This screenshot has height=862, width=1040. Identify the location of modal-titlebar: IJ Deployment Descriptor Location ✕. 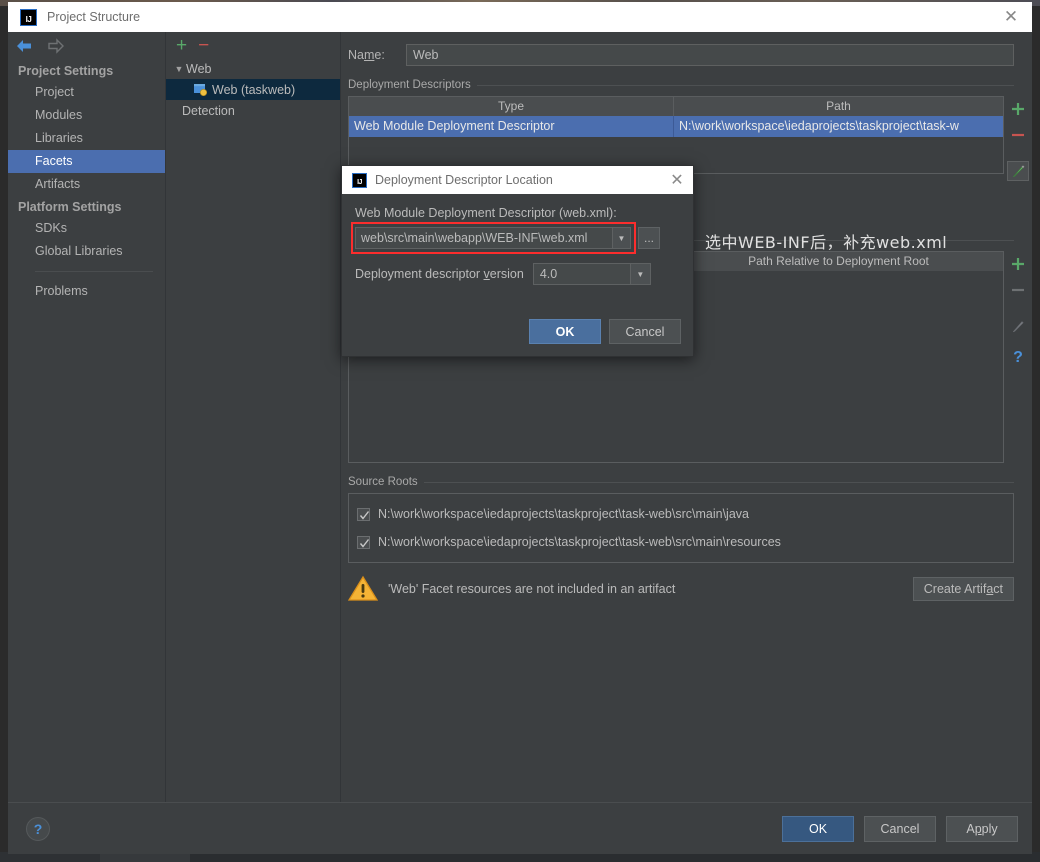
(517, 180).